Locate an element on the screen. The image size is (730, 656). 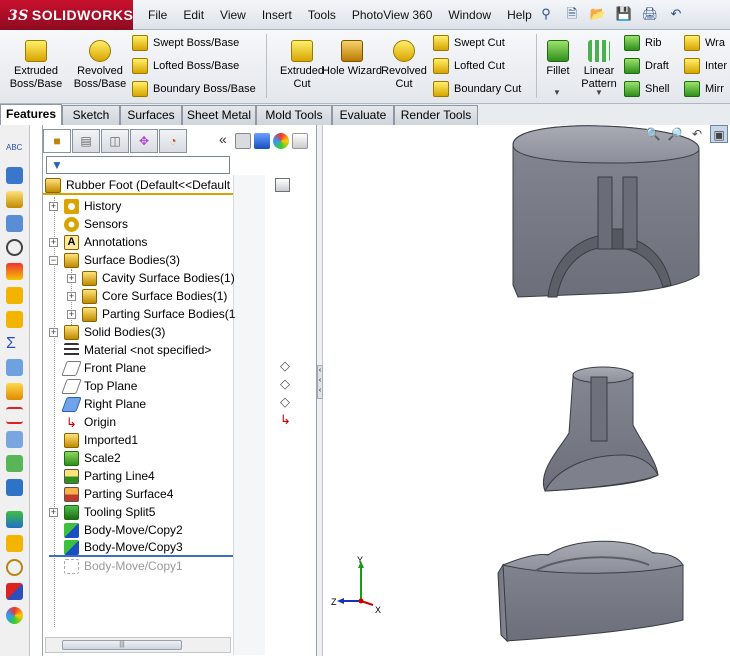
tree-item-solid-bodies: + Solid Bodies(3) is located at coordinates (107, 332).